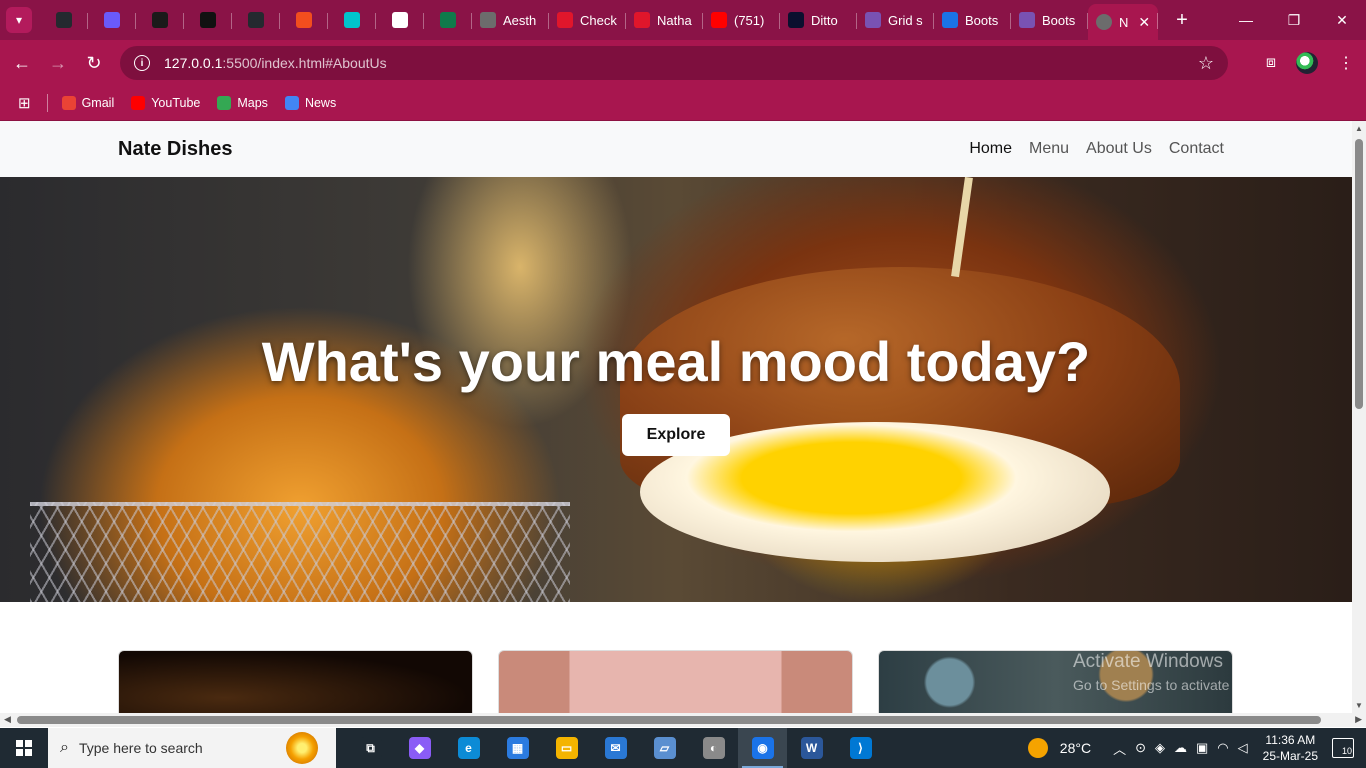 This screenshot has height=768, width=1366. Describe the element at coordinates (1359, 274) in the screenshot. I see `vertical-scroll-thumb` at that location.